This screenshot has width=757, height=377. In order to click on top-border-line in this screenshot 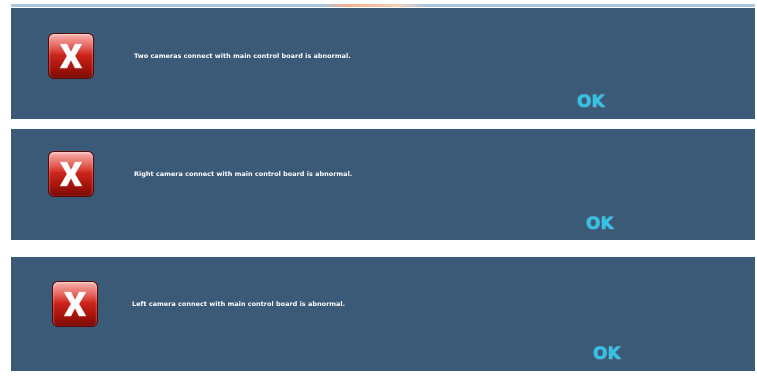, I will do `click(383, 5)`.